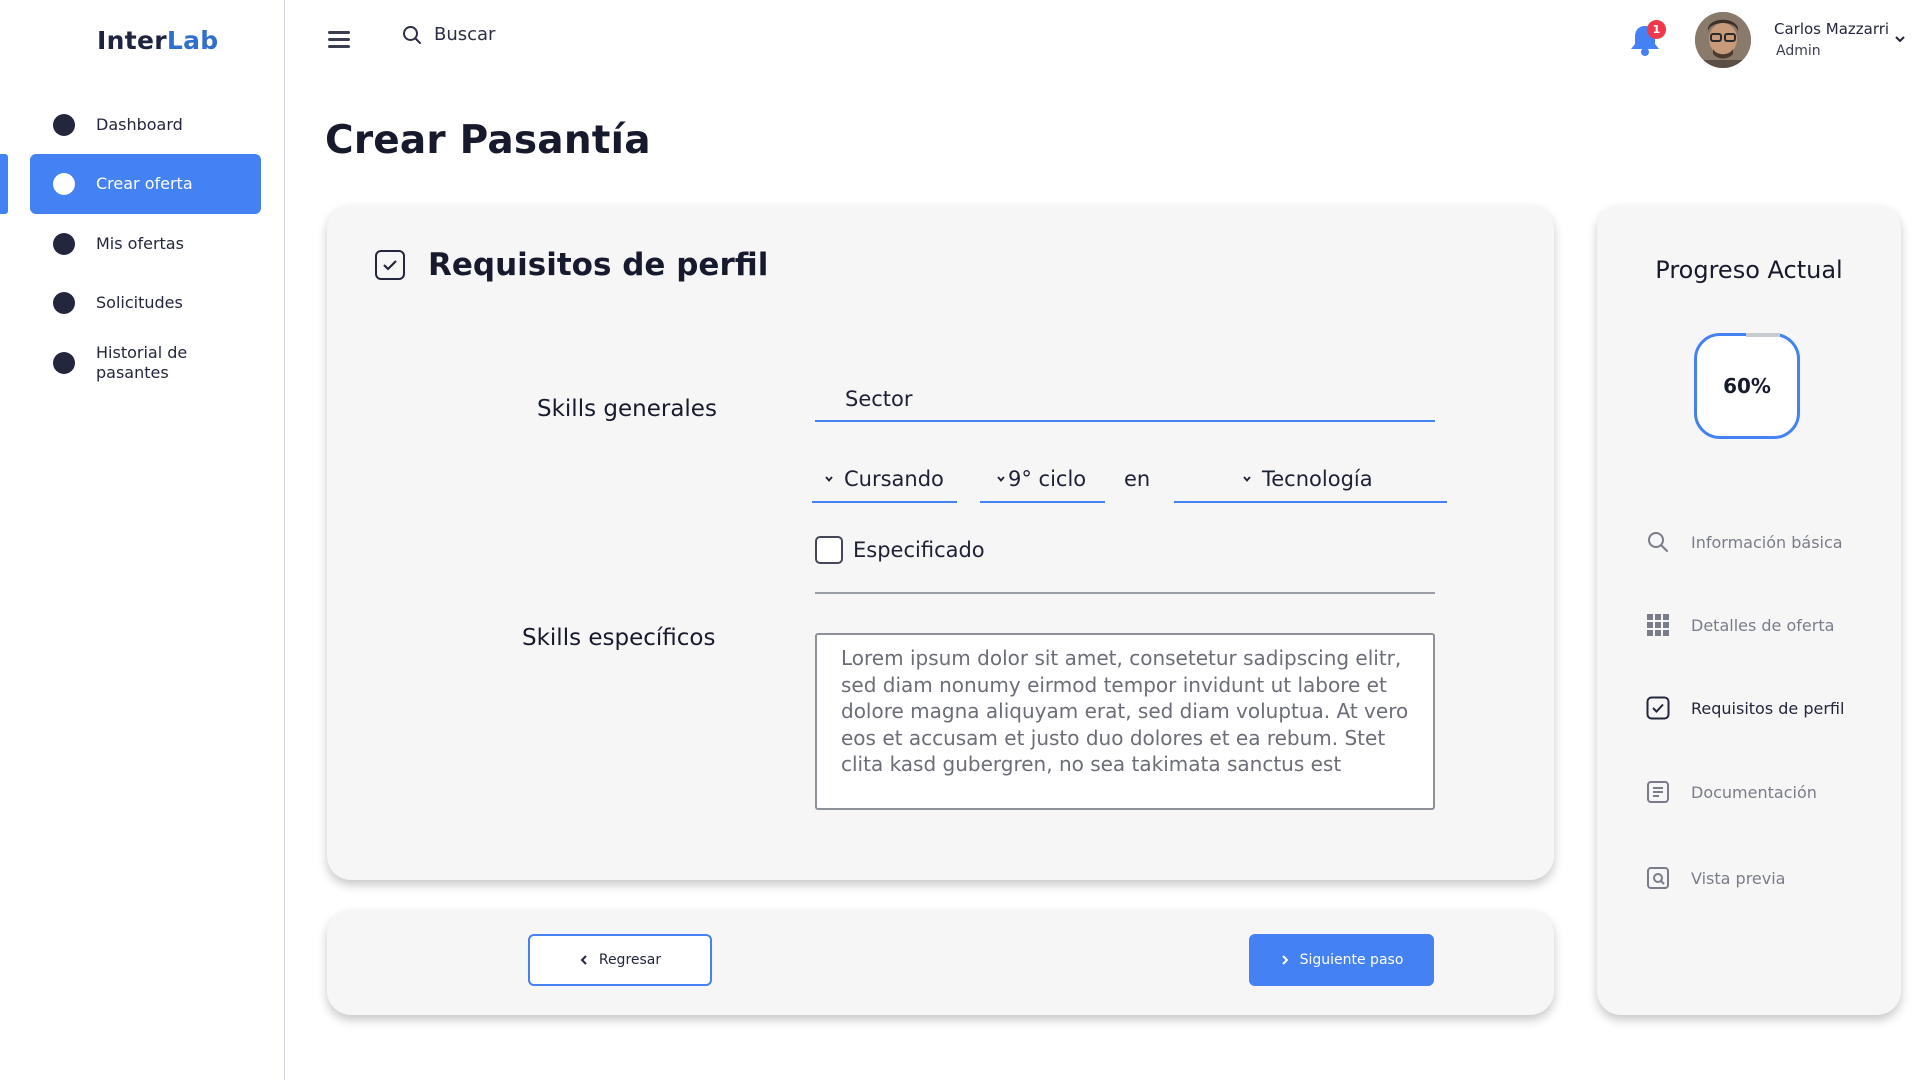 This screenshot has height=1080, width=1920. Describe the element at coordinates (919, 550) in the screenshot. I see `especificado-label: Especificado` at that location.